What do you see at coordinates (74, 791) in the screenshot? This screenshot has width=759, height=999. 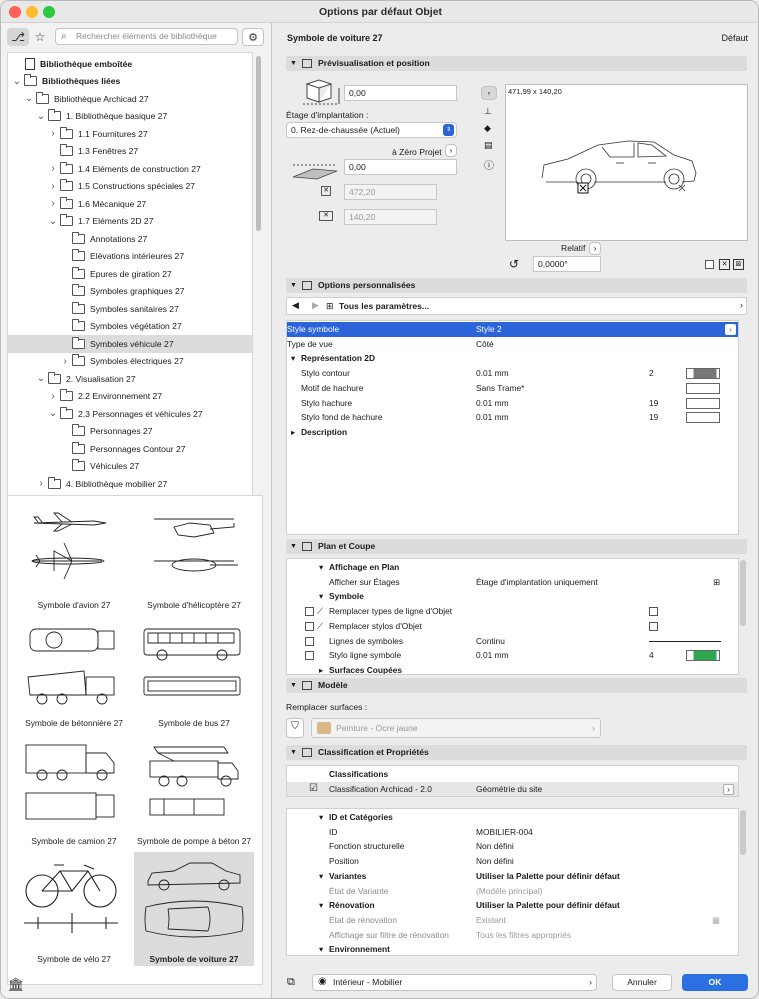 I see `gallery-item: Symbole de camion 27` at bounding box center [74, 791].